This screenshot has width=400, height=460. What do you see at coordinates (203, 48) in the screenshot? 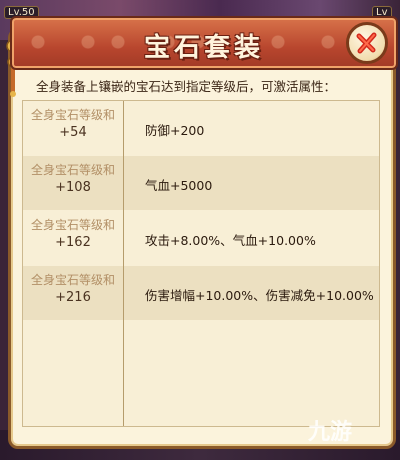
I see `dialog-title: 宝石套装` at bounding box center [203, 48].